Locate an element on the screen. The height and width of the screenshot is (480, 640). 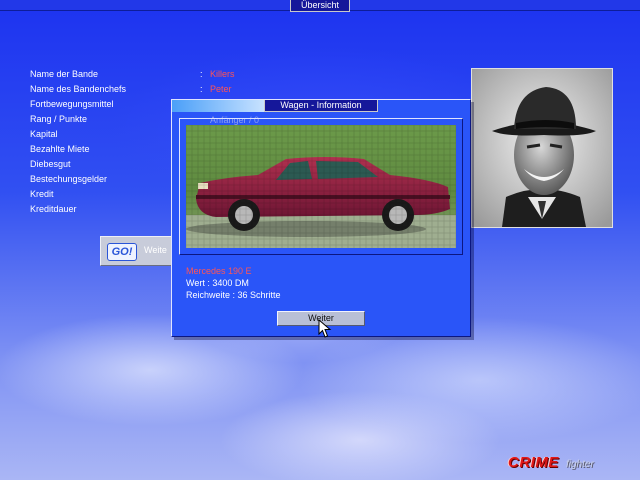
label-diebesgut: Diebesgut is located at coordinates (50, 164).